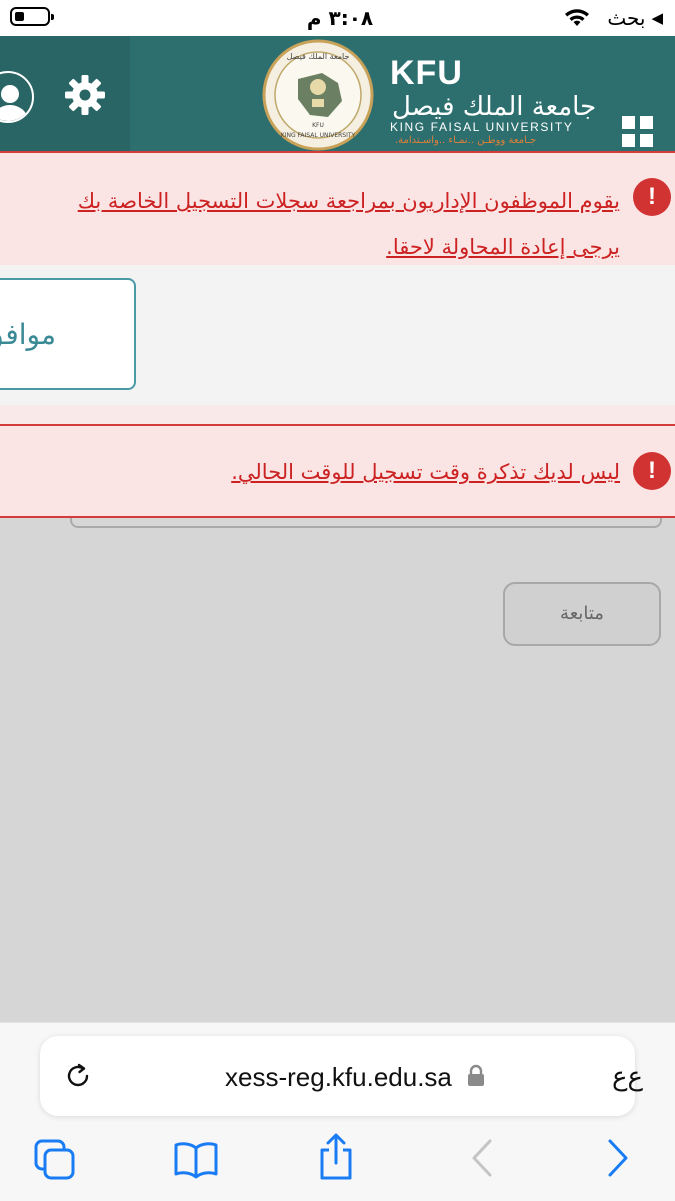 The image size is (675, 1201). What do you see at coordinates (338, 1077) in the screenshot?
I see `url-text: xess-reg.kfu.edu.sa` at bounding box center [338, 1077].